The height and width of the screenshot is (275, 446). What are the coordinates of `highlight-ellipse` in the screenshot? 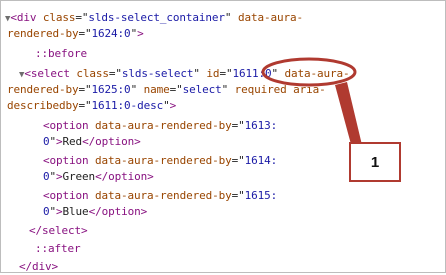 It's located at (309, 72).